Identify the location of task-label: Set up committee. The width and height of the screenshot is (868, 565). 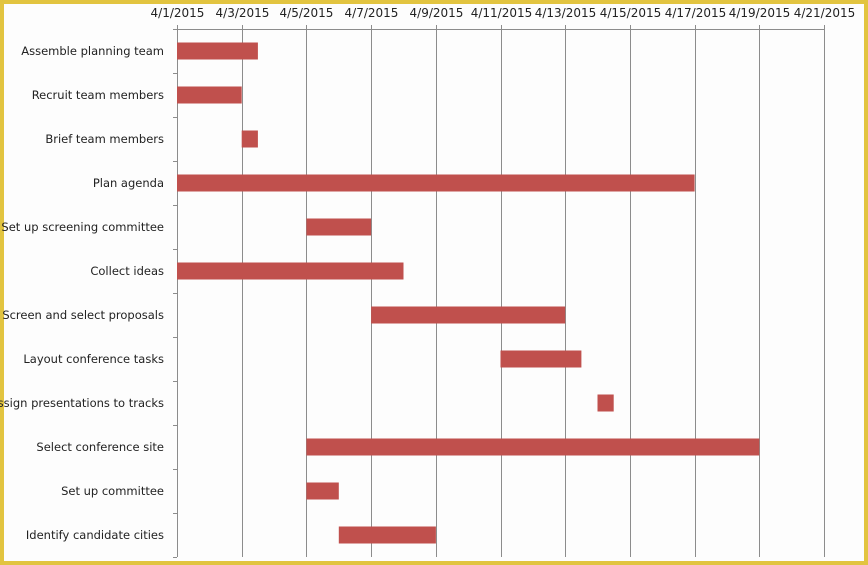
(112, 491).